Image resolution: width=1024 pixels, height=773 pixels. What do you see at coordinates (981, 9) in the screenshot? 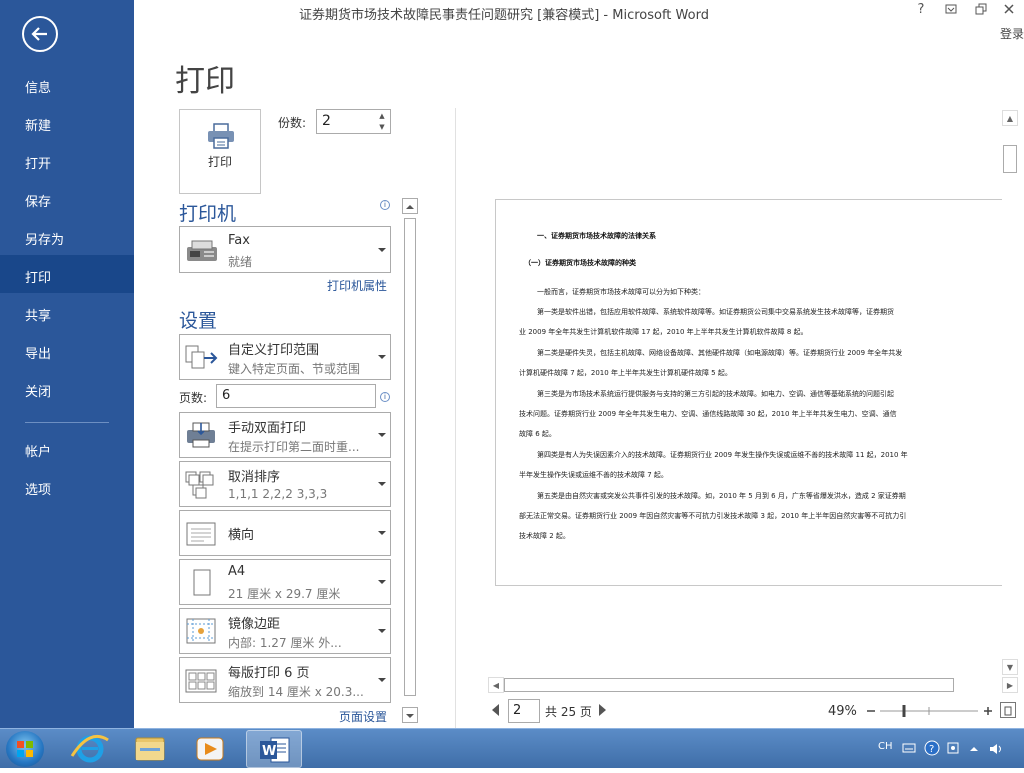
I see `restore-icon` at bounding box center [981, 9].